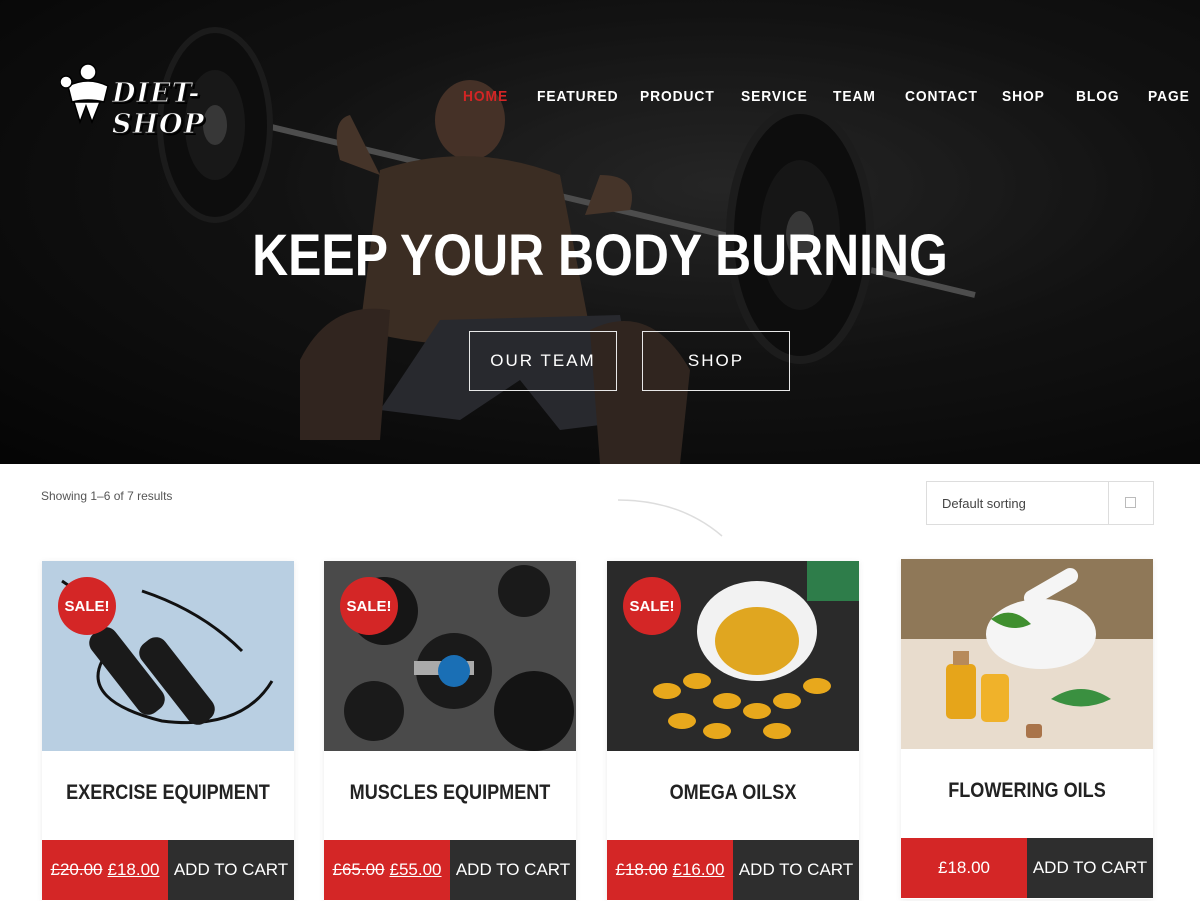 The height and width of the screenshot is (901, 1200). What do you see at coordinates (1040, 503) in the screenshot?
I see `sort-select: Default sorting` at bounding box center [1040, 503].